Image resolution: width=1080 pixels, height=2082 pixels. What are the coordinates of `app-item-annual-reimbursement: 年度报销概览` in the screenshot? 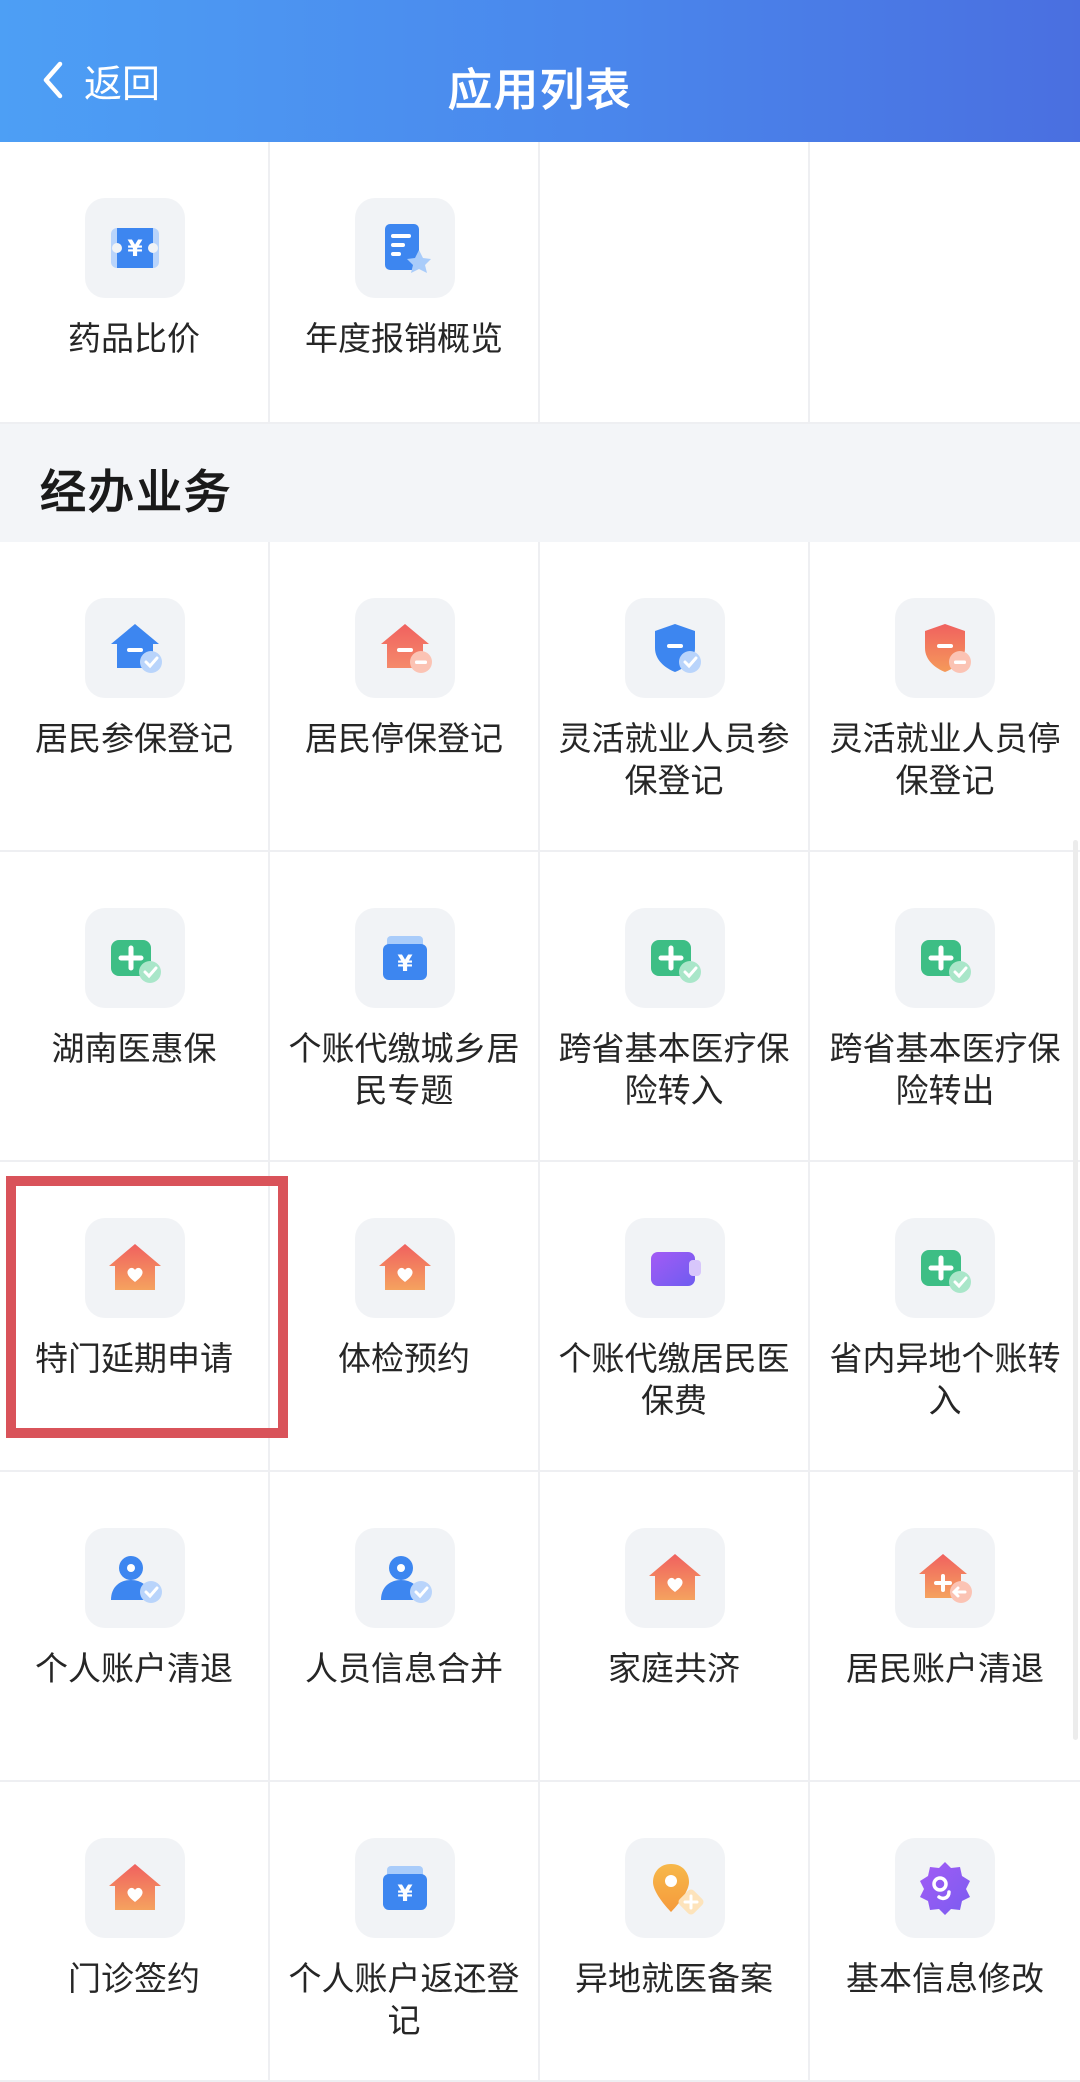 It's located at (405, 283).